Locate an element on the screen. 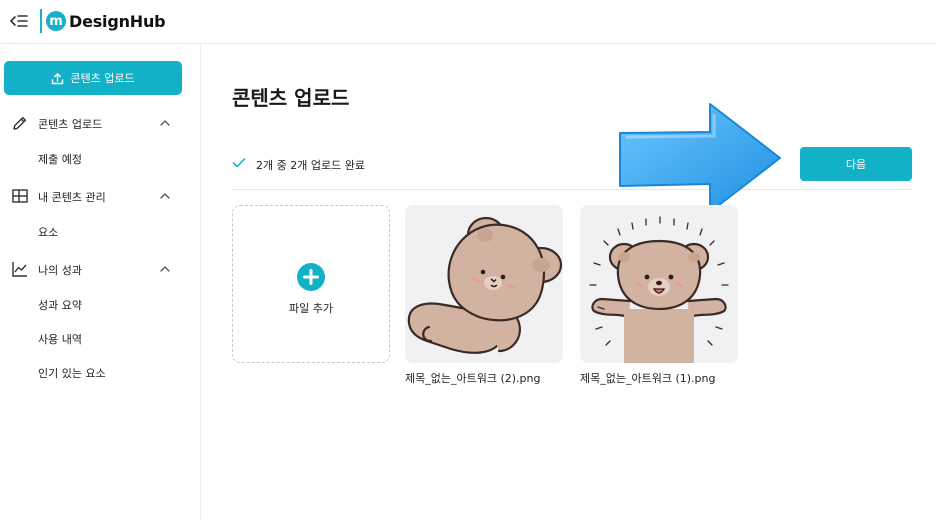 This screenshot has height=520, width=936. sidebar-upload-button: 콘텐츠 업로드 is located at coordinates (93, 78).